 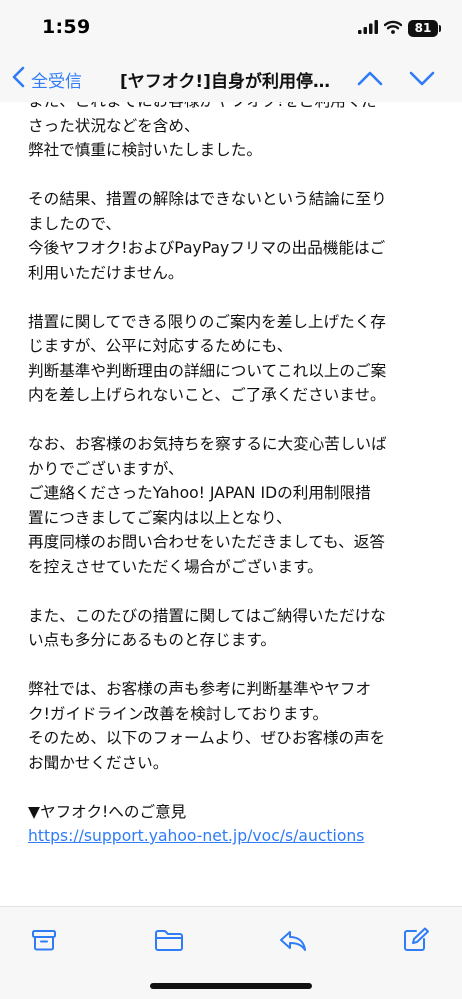 I want to click on text-line: また、これまでにお客様がヤフオク!をご利用くだ, so click(x=235, y=108).